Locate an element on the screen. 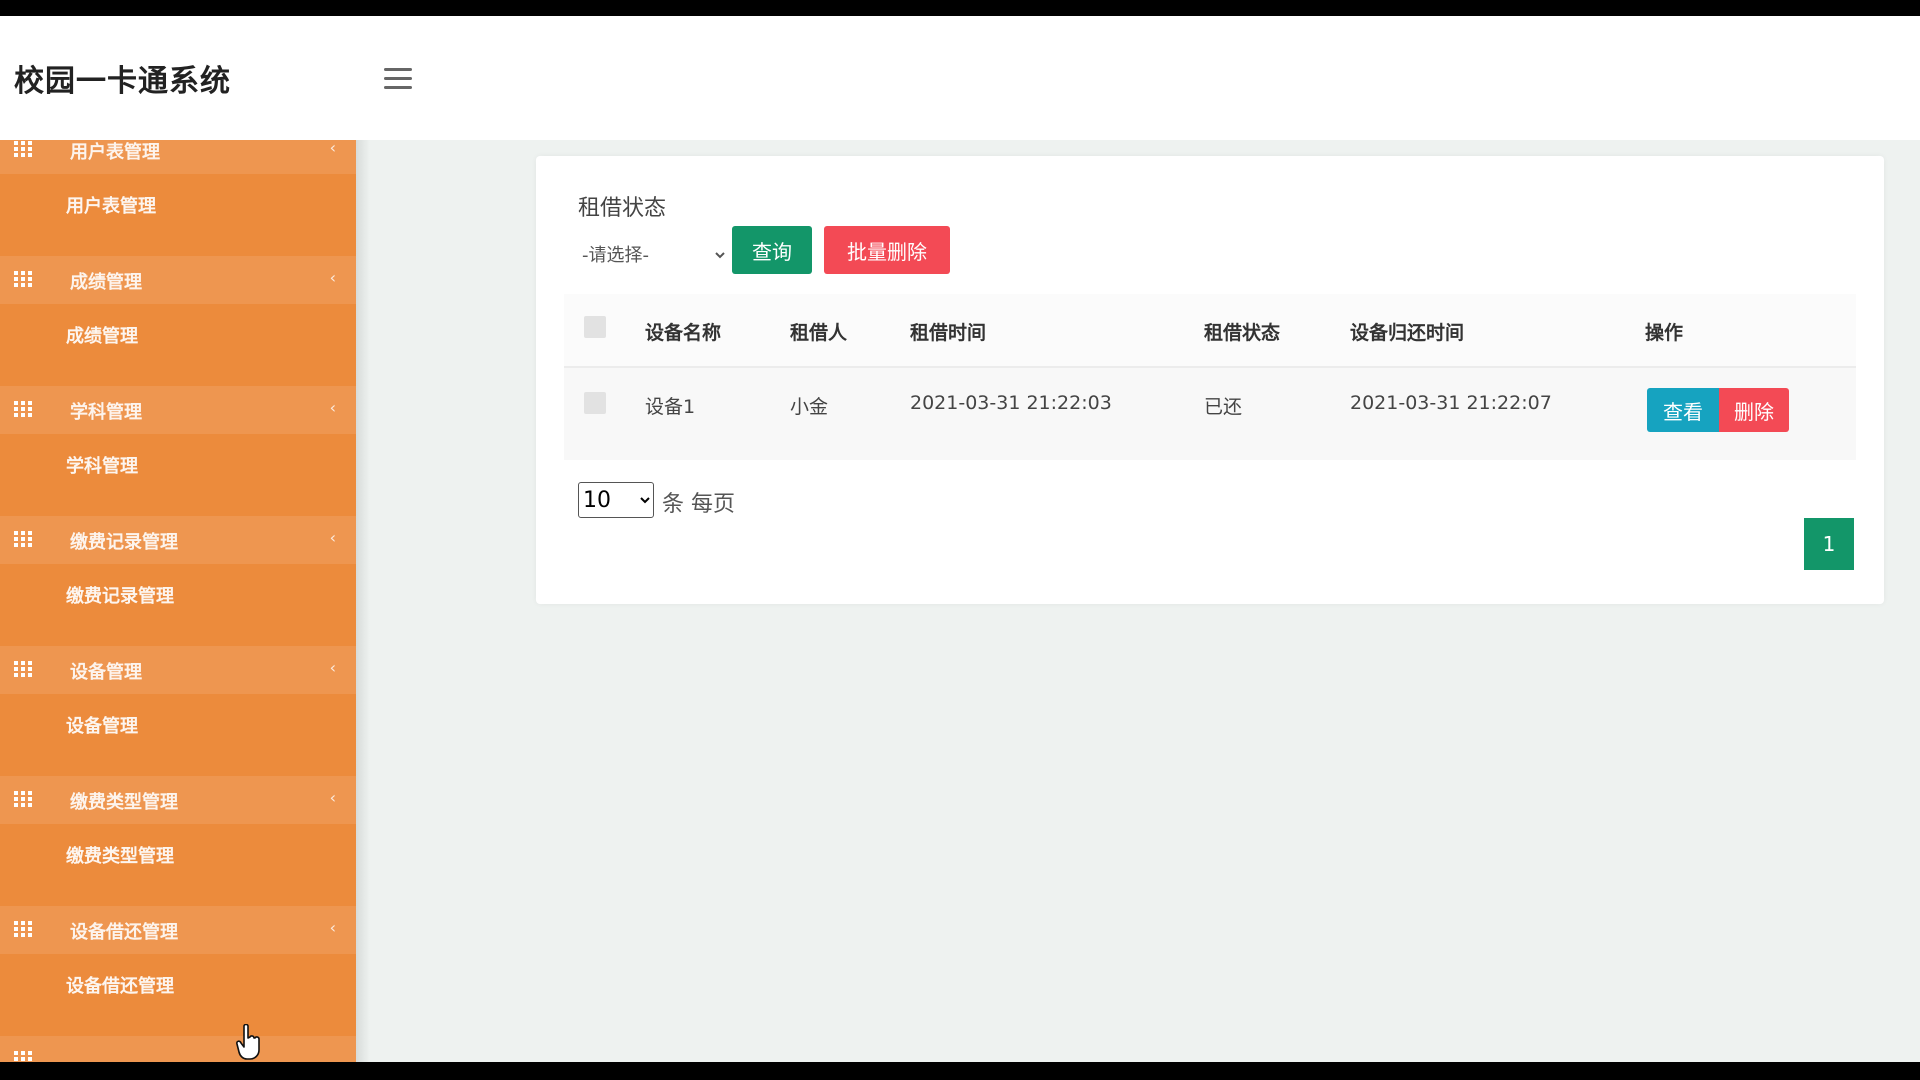 The height and width of the screenshot is (1080, 1920). sidebar-item-device: 设备管理 is located at coordinates (178, 724).